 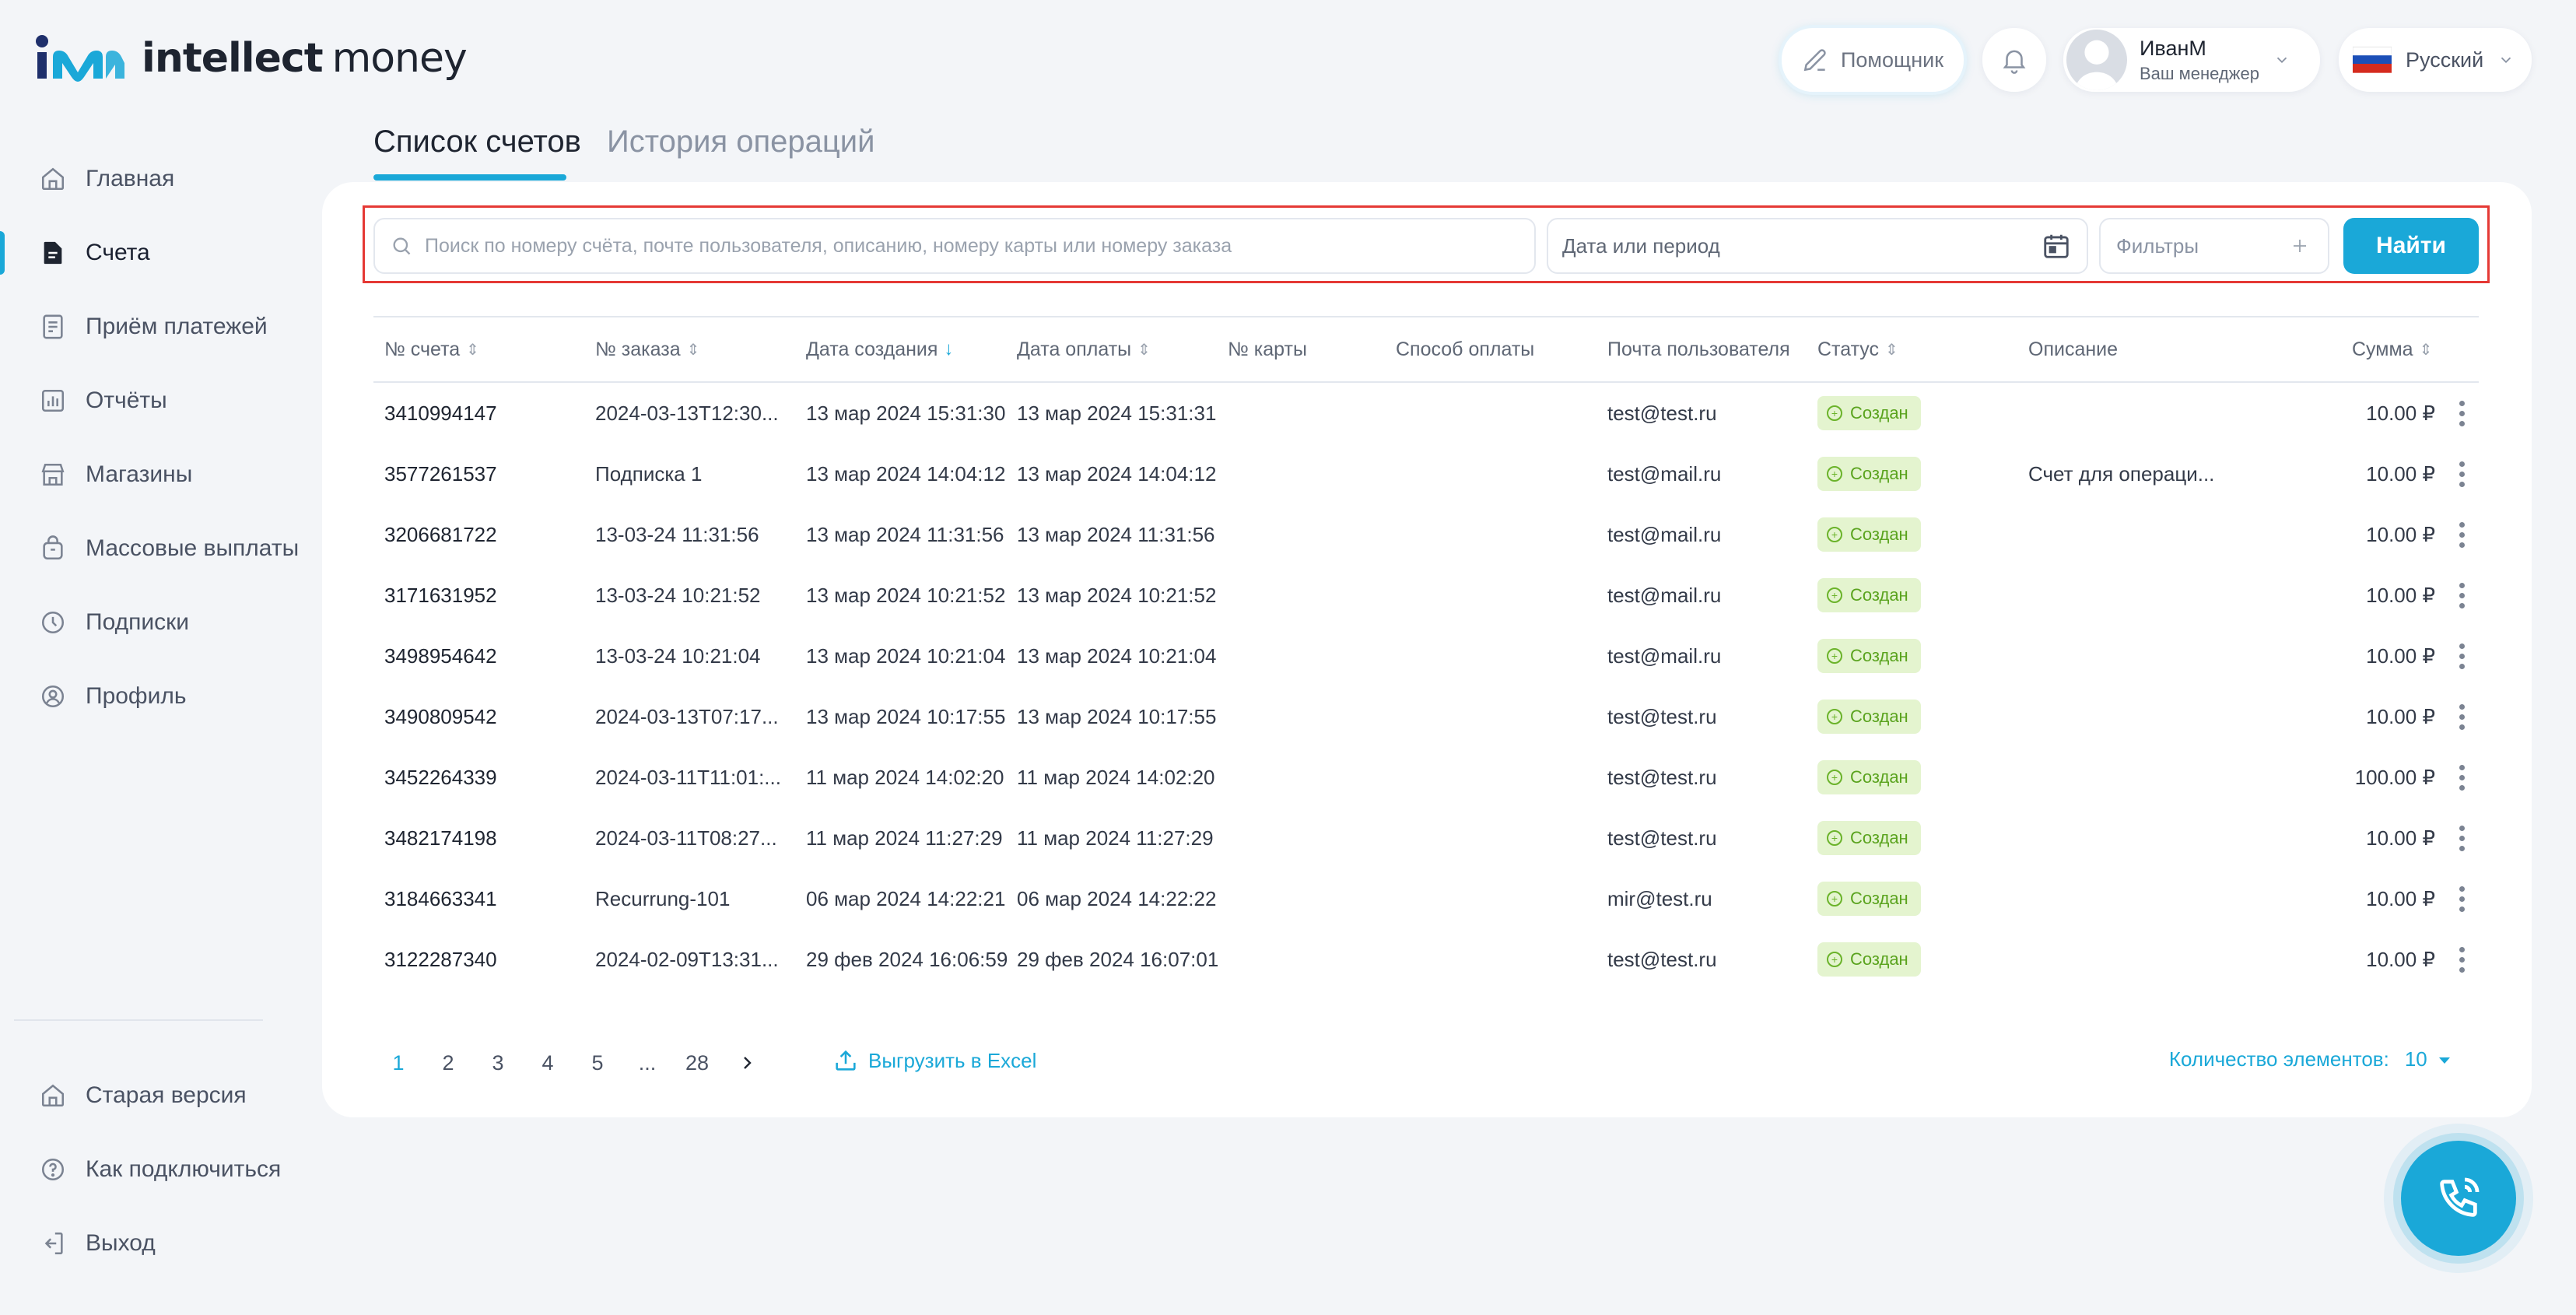 I want to click on column-header-amount: Сумма ⇕, so click(x=2392, y=349).